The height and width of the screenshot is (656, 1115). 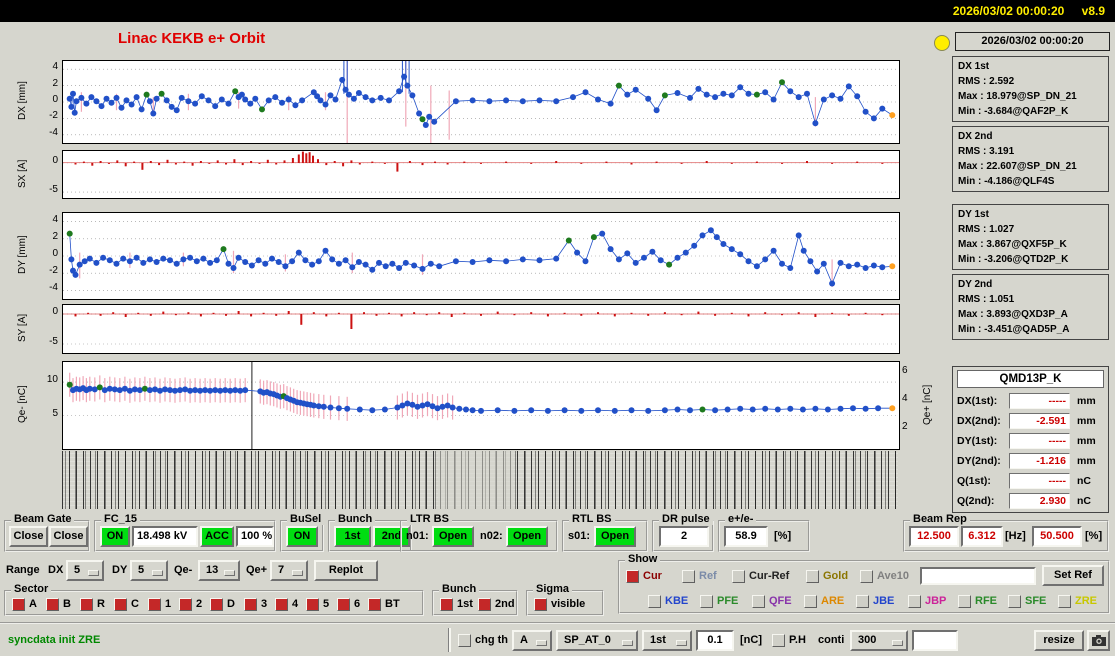 What do you see at coordinates (255, 604) in the screenshot?
I see `sector-3-checkbox: 3` at bounding box center [255, 604].